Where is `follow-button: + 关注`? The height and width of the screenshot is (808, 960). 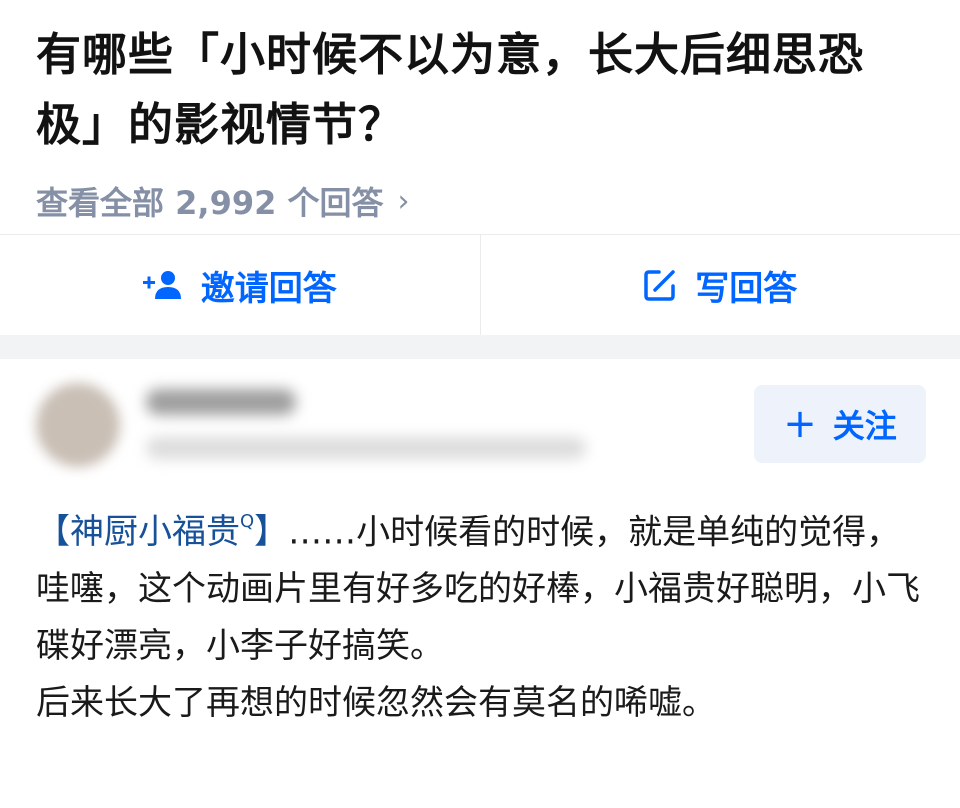 follow-button: + 关注 is located at coordinates (840, 424).